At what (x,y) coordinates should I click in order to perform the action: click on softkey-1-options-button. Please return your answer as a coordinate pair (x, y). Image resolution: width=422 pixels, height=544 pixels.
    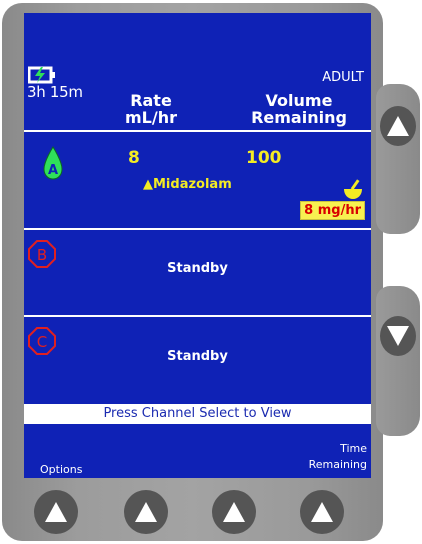
    Looking at the image, I should click on (56, 512).